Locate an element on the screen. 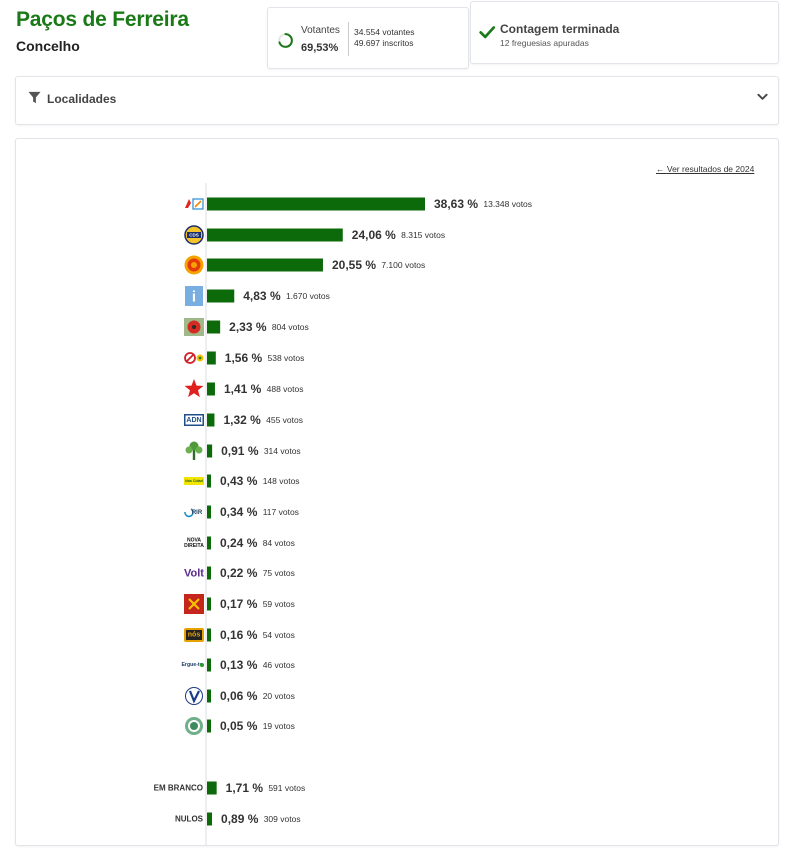 This screenshot has width=792, height=856. bar-row: 0,06 % 20 votos is located at coordinates (240, 696).